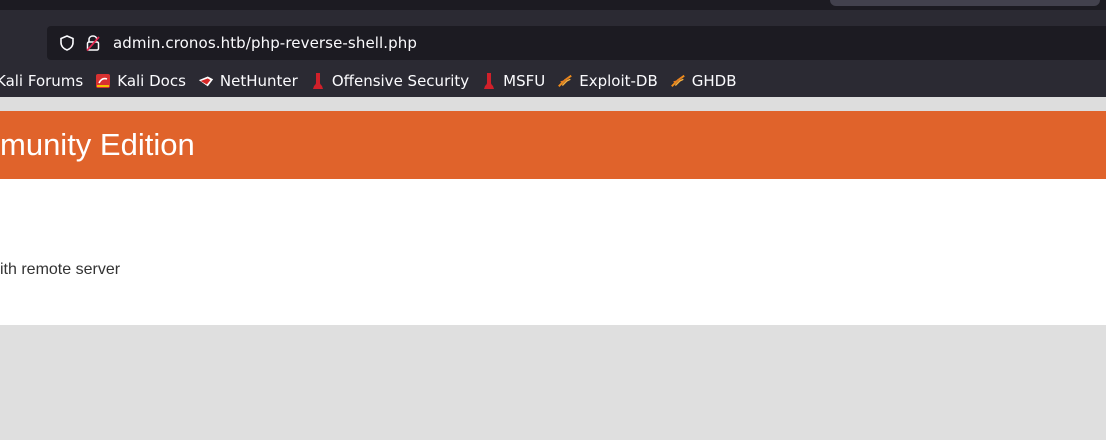 This screenshot has height=440, width=1106. Describe the element at coordinates (60, 269) in the screenshot. I see `status-message: ith remote server` at that location.